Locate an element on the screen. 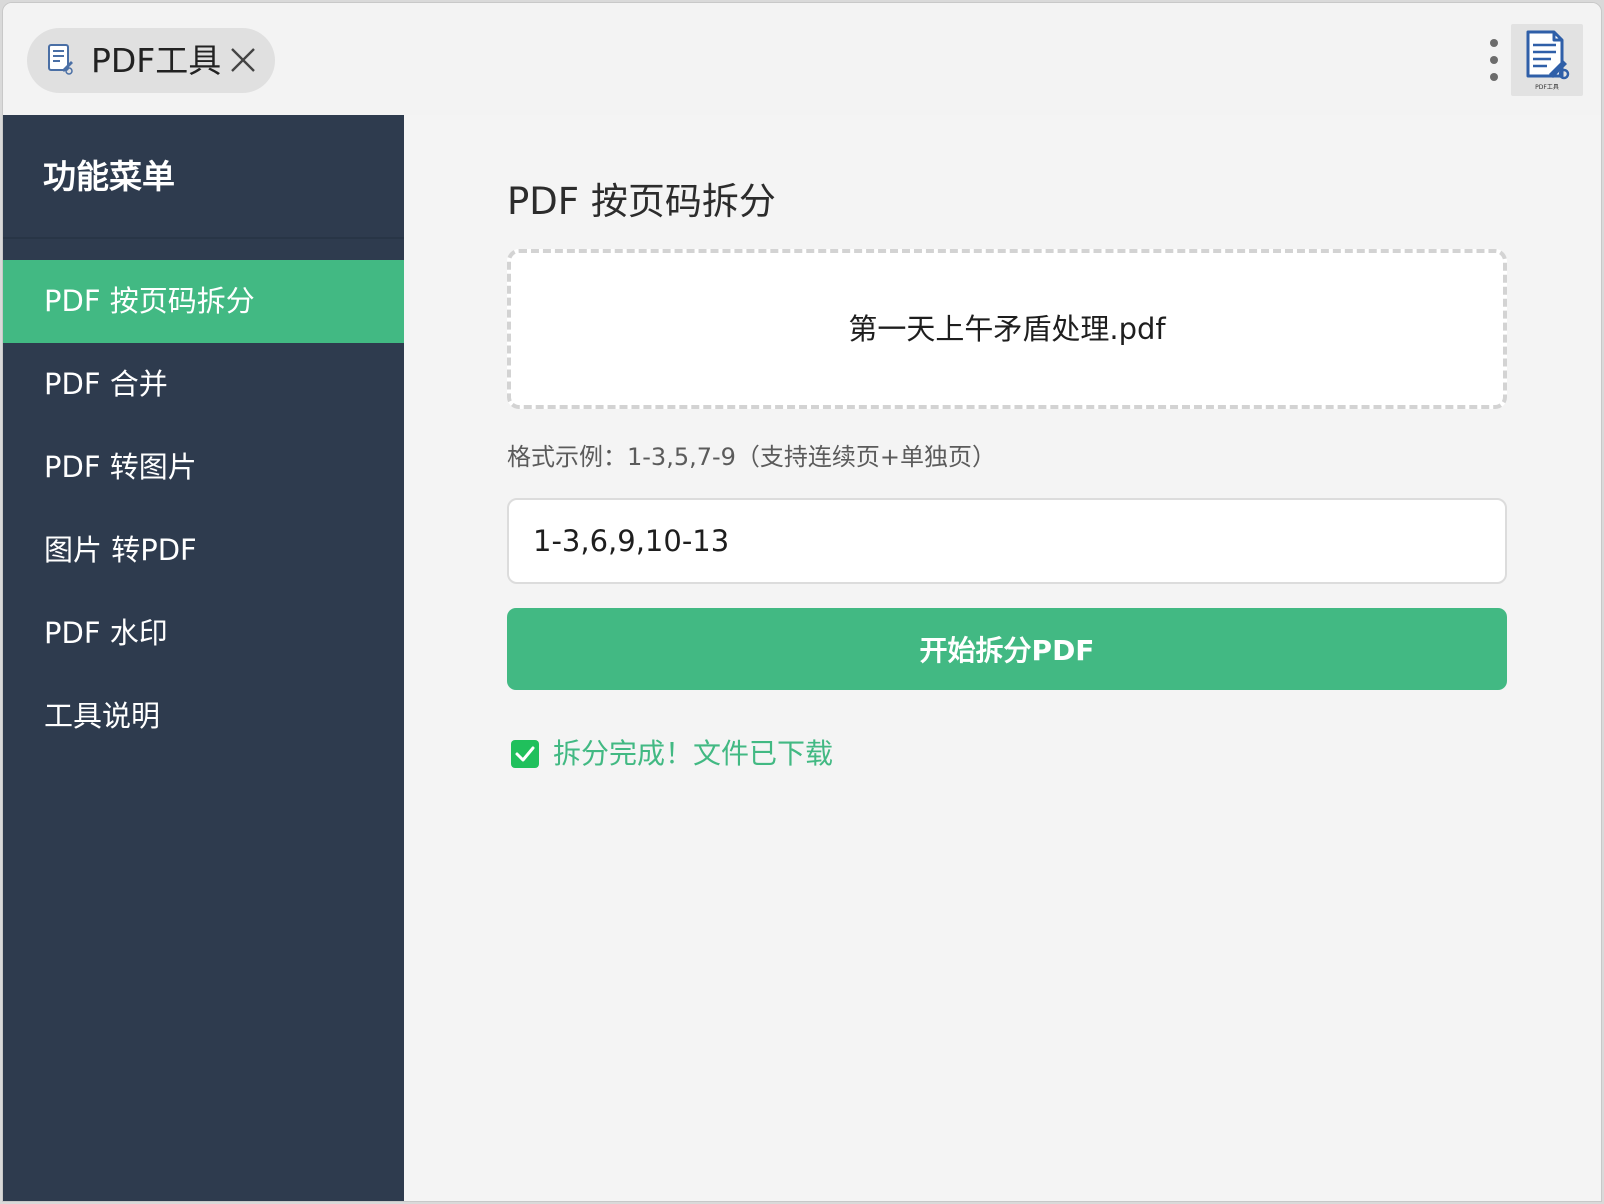  sidebar-item-split: PDF 按页码拆分 is located at coordinates (203, 301).